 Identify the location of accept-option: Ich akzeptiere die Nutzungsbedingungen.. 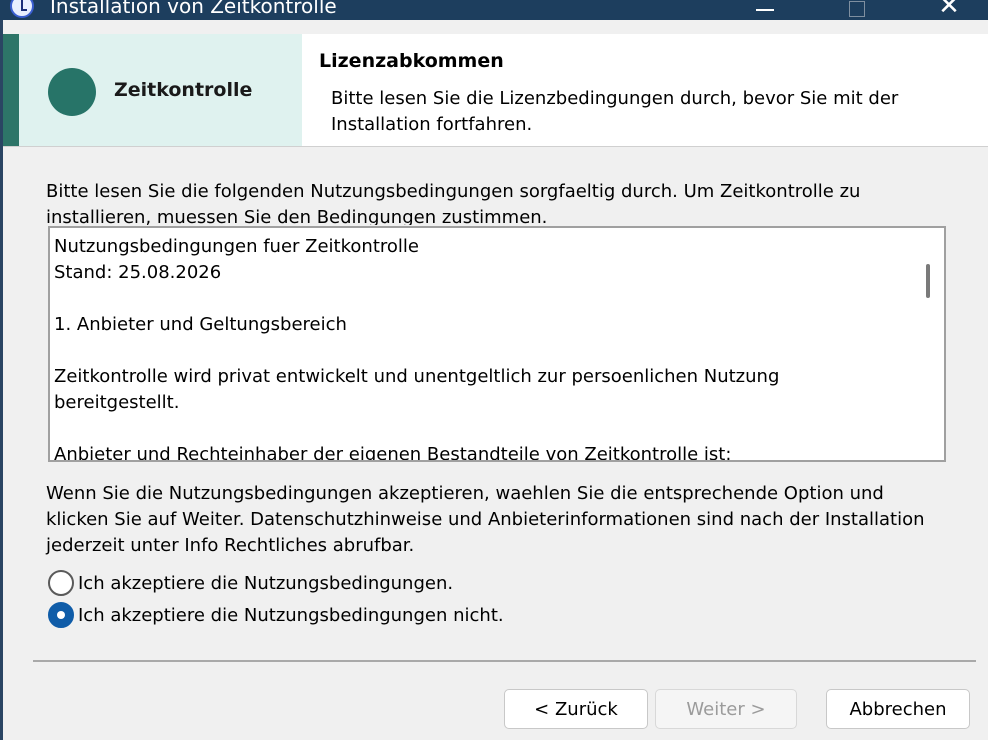
(250, 583).